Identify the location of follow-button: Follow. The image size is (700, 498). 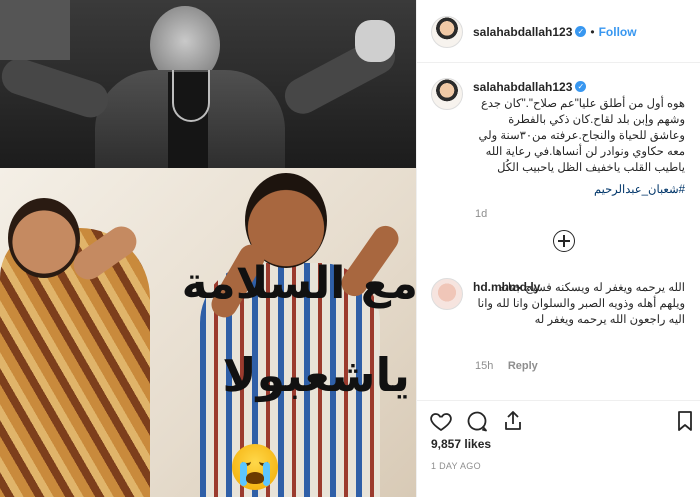
(618, 32).